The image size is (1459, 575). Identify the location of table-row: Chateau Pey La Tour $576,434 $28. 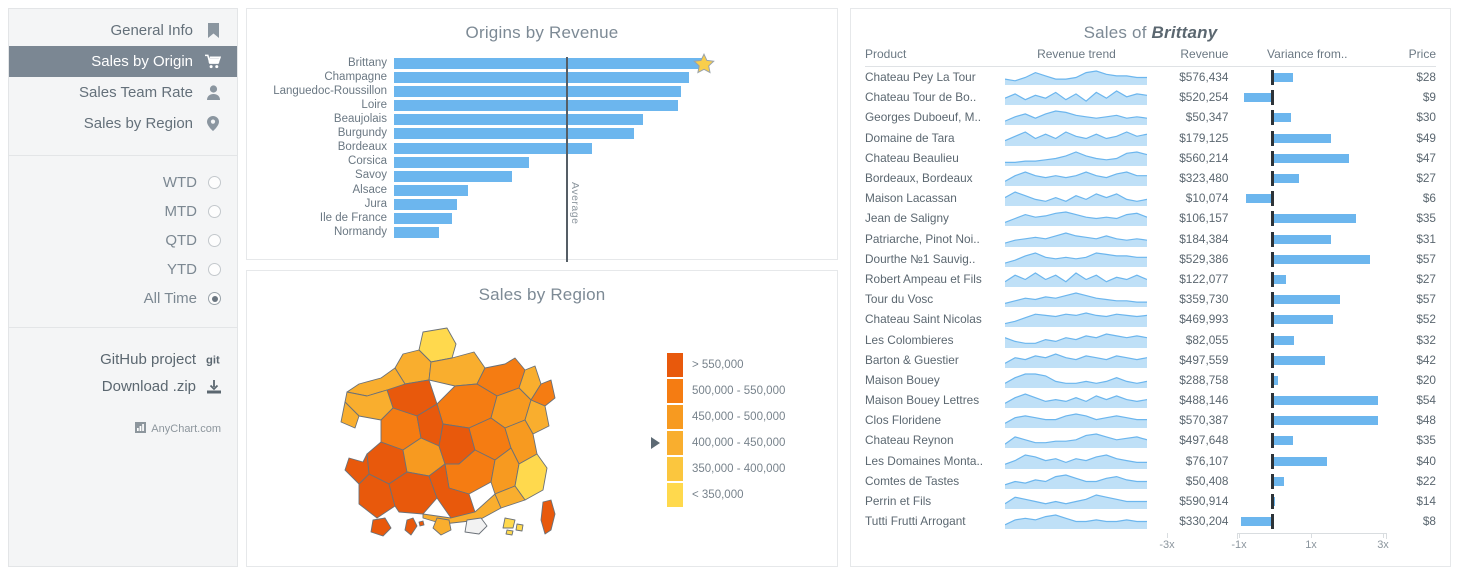
(1150, 77).